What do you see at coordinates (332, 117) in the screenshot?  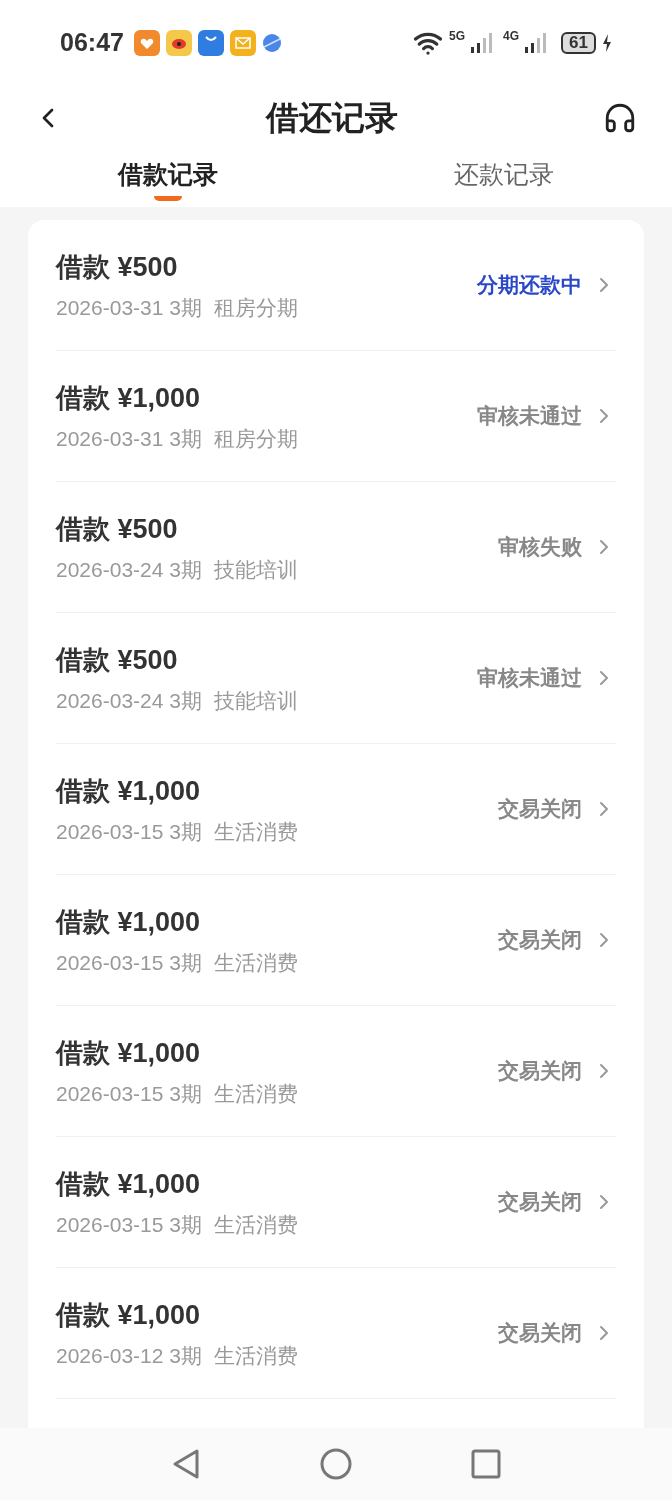 I see `page-title: 借还记录` at bounding box center [332, 117].